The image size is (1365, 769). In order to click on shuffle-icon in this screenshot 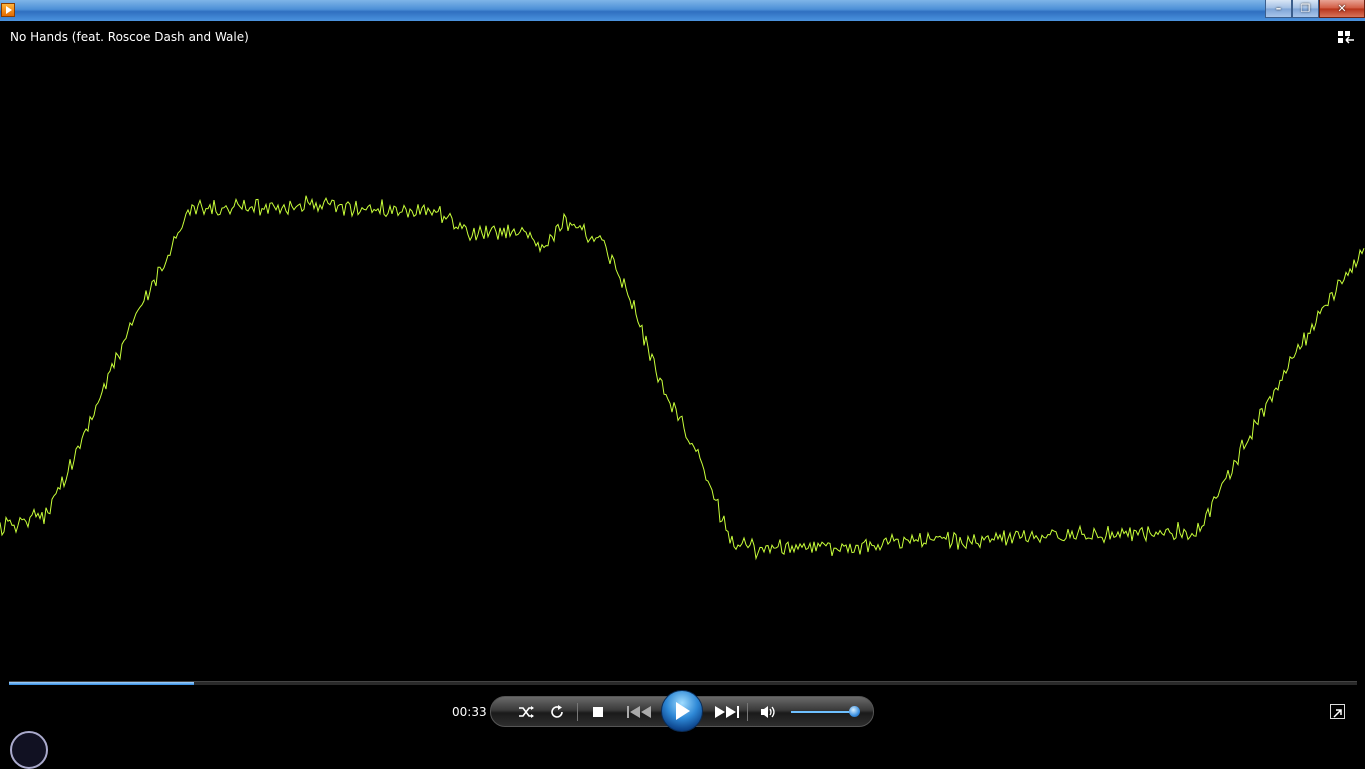, I will do `click(526, 711)`.